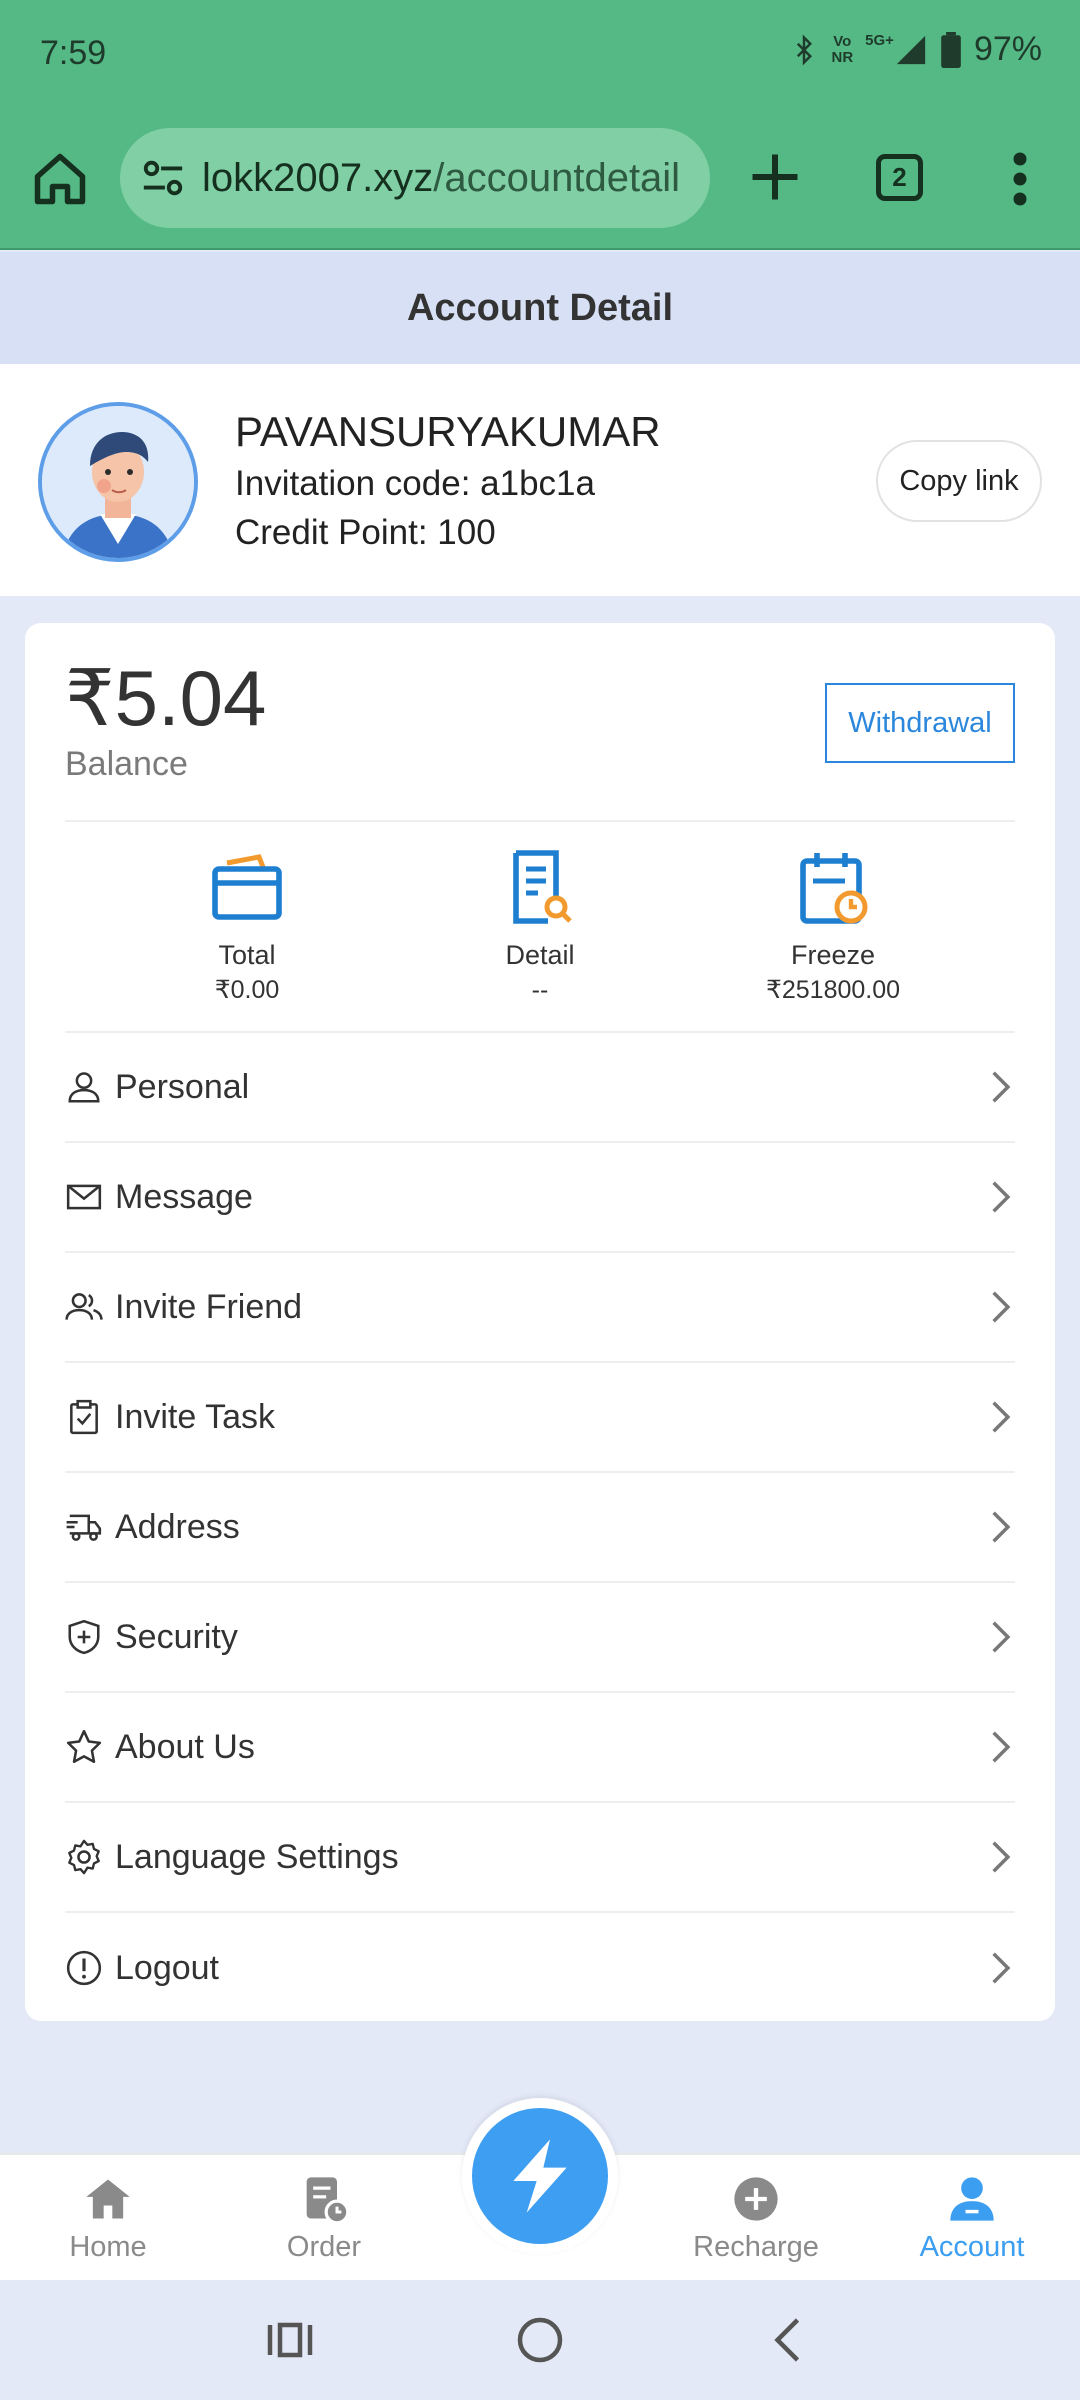  I want to click on stat-detail-value: --, so click(540, 990).